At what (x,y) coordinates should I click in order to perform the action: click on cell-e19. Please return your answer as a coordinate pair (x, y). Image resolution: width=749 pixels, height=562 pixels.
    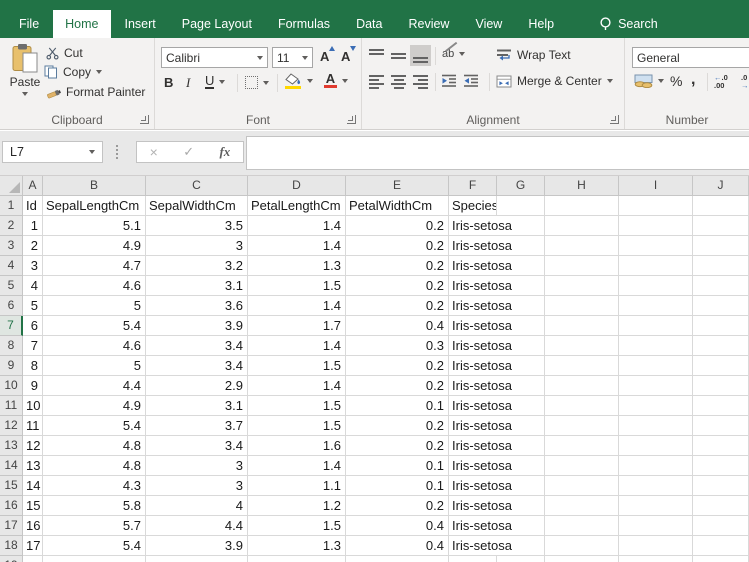
    Looking at the image, I should click on (397, 559).